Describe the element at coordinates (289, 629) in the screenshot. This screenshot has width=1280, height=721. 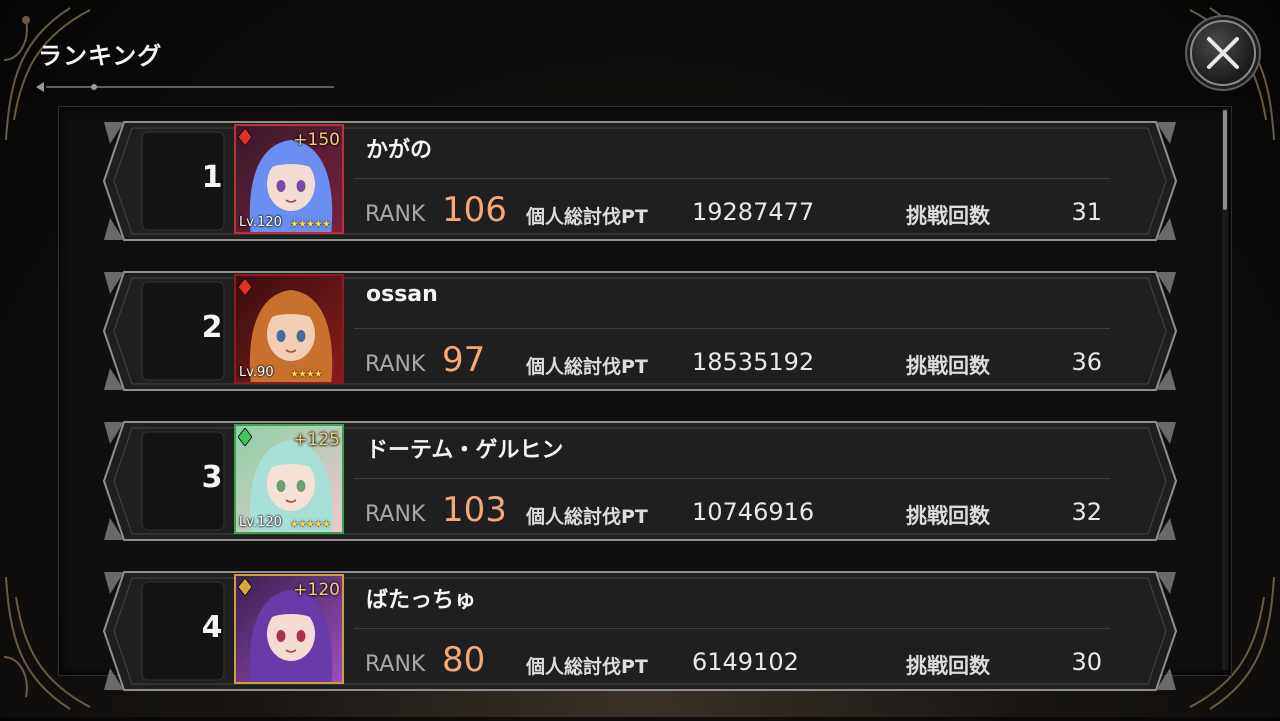
I see `leader-avatar: +120` at that location.